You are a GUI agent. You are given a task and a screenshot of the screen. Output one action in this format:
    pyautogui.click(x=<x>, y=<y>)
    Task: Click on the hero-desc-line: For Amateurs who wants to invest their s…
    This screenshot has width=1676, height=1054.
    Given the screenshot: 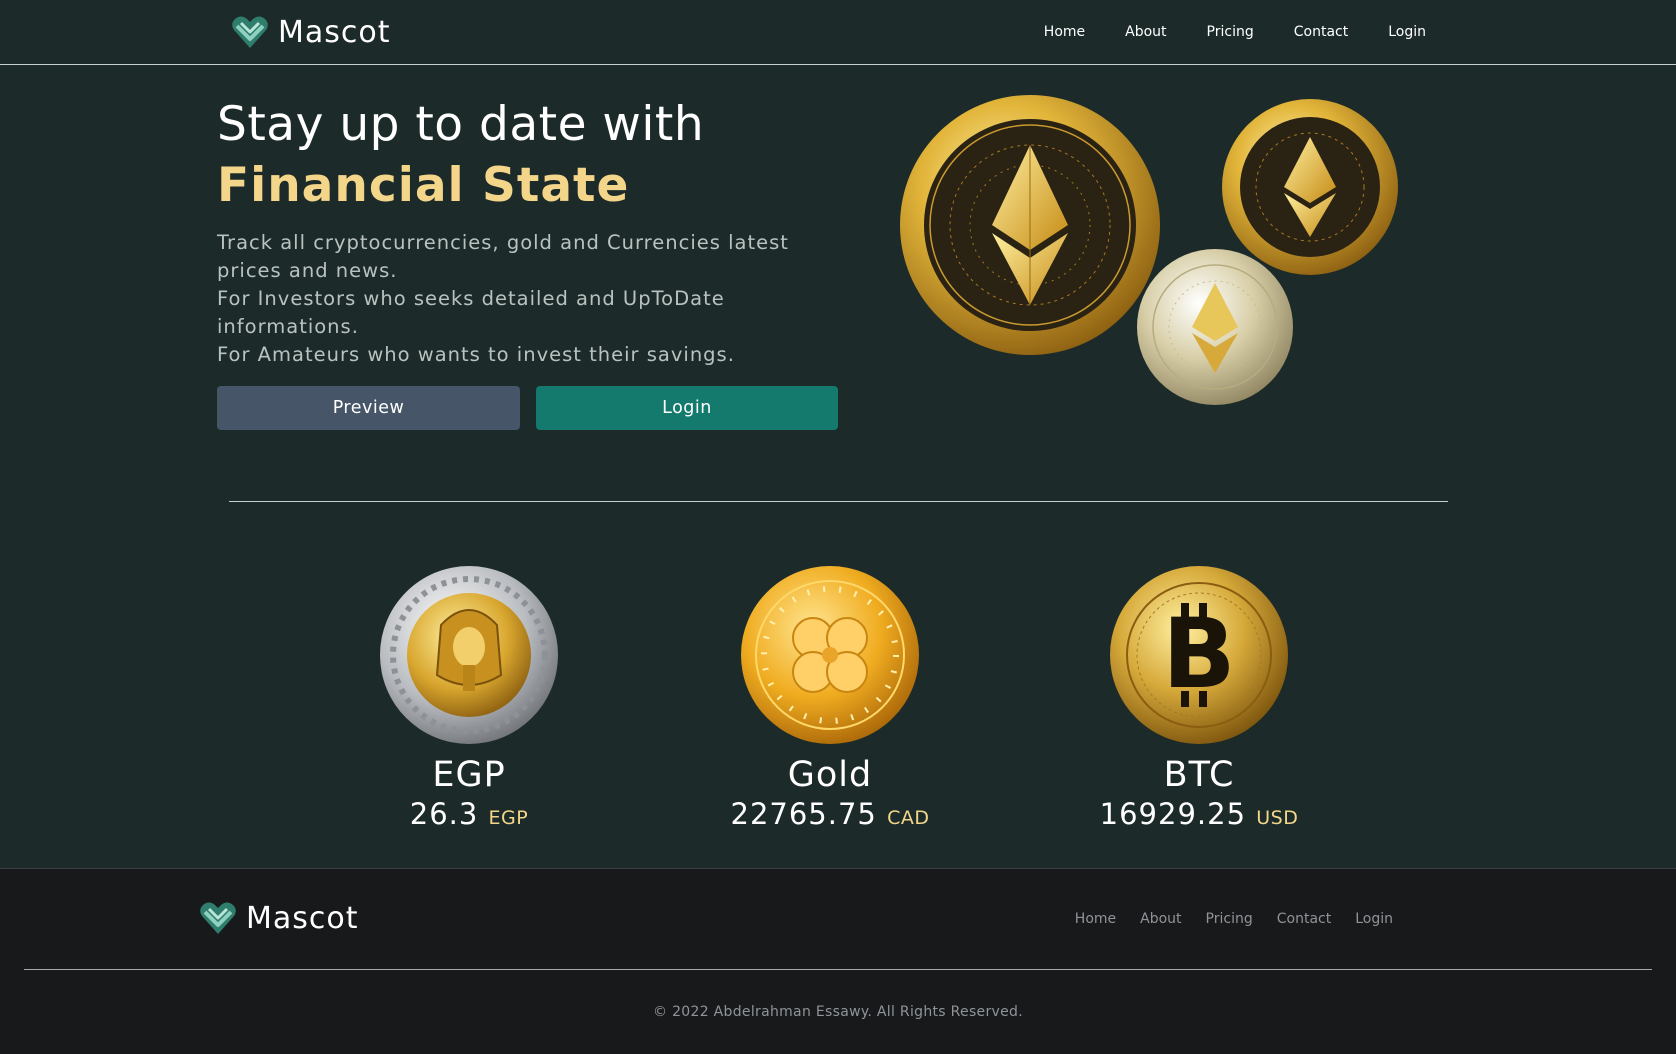 What is the action you would take?
    pyautogui.click(x=476, y=354)
    